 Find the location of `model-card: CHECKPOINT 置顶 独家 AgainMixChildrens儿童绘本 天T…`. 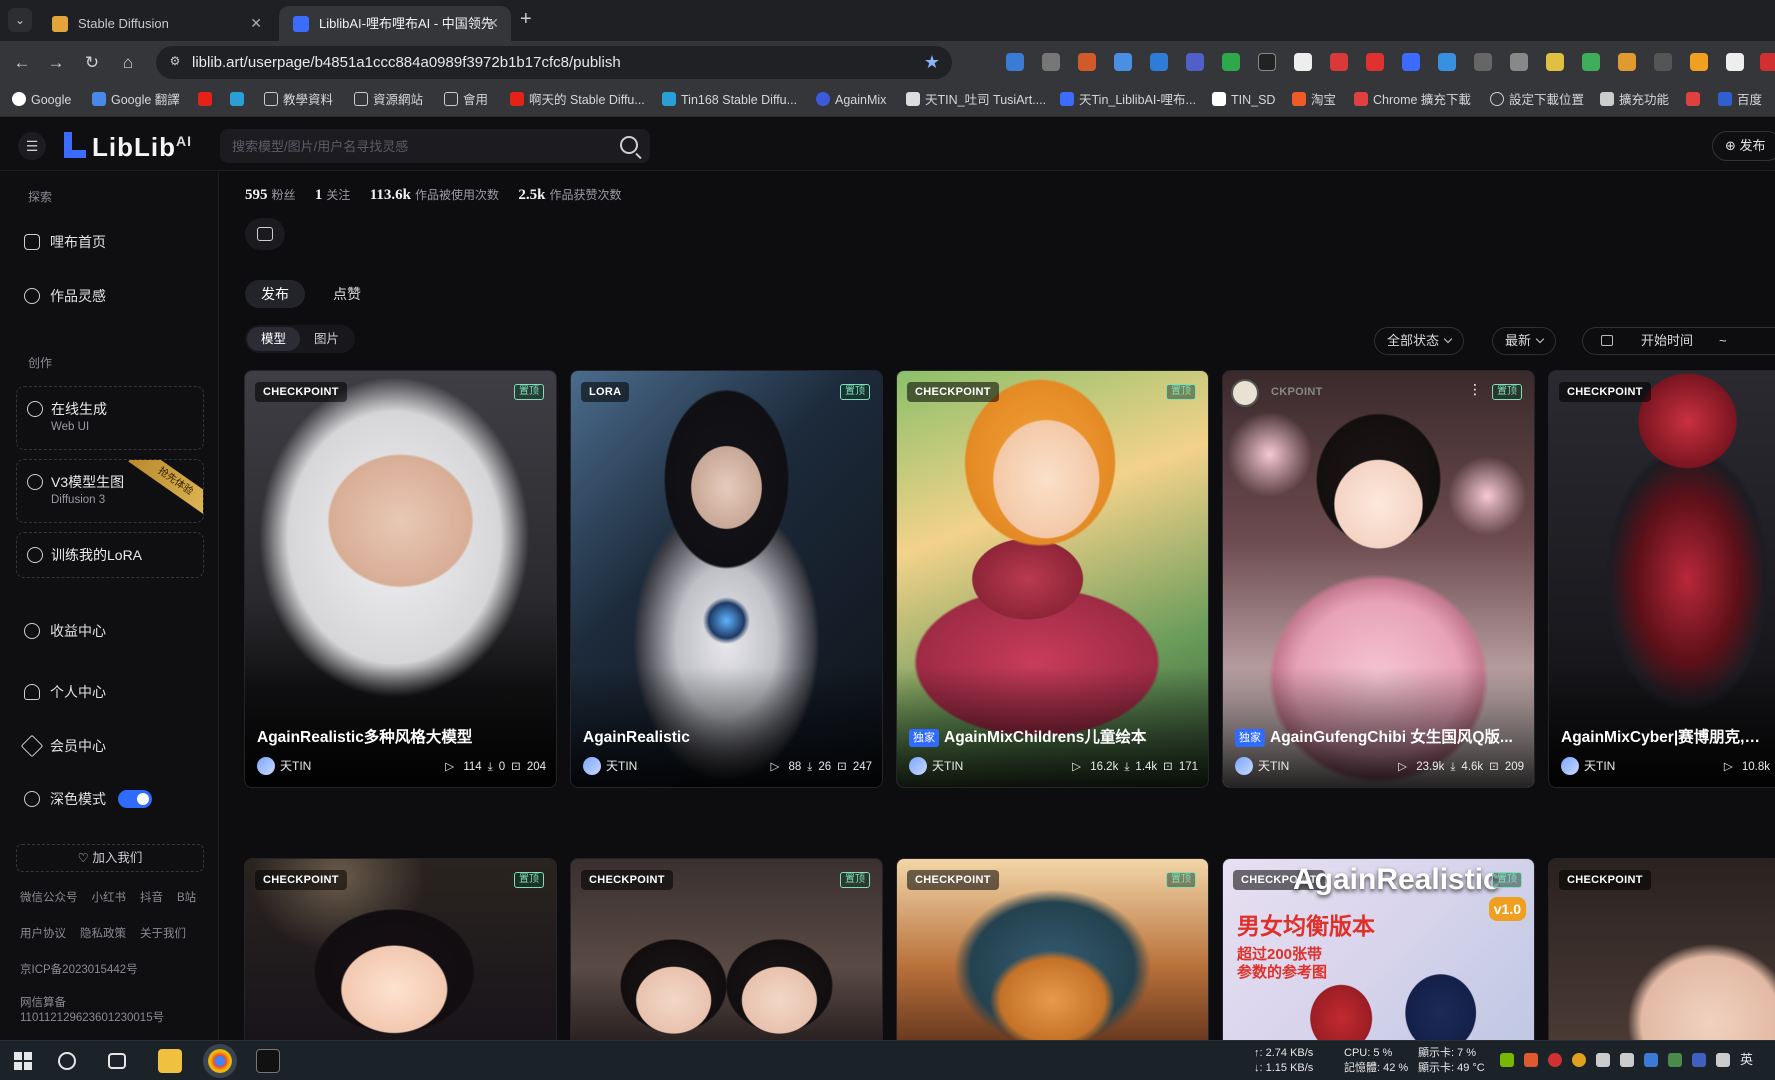

model-card: CHECKPOINT 置顶 独家 AgainMixChildrens儿童绘本 天T… is located at coordinates (1052, 579).